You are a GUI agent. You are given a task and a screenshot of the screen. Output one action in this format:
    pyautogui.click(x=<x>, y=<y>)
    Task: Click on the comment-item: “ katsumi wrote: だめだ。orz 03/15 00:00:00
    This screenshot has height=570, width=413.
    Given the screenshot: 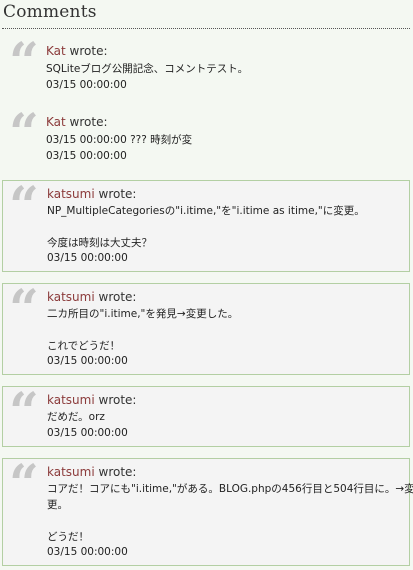 What is the action you would take?
    pyautogui.click(x=206, y=416)
    